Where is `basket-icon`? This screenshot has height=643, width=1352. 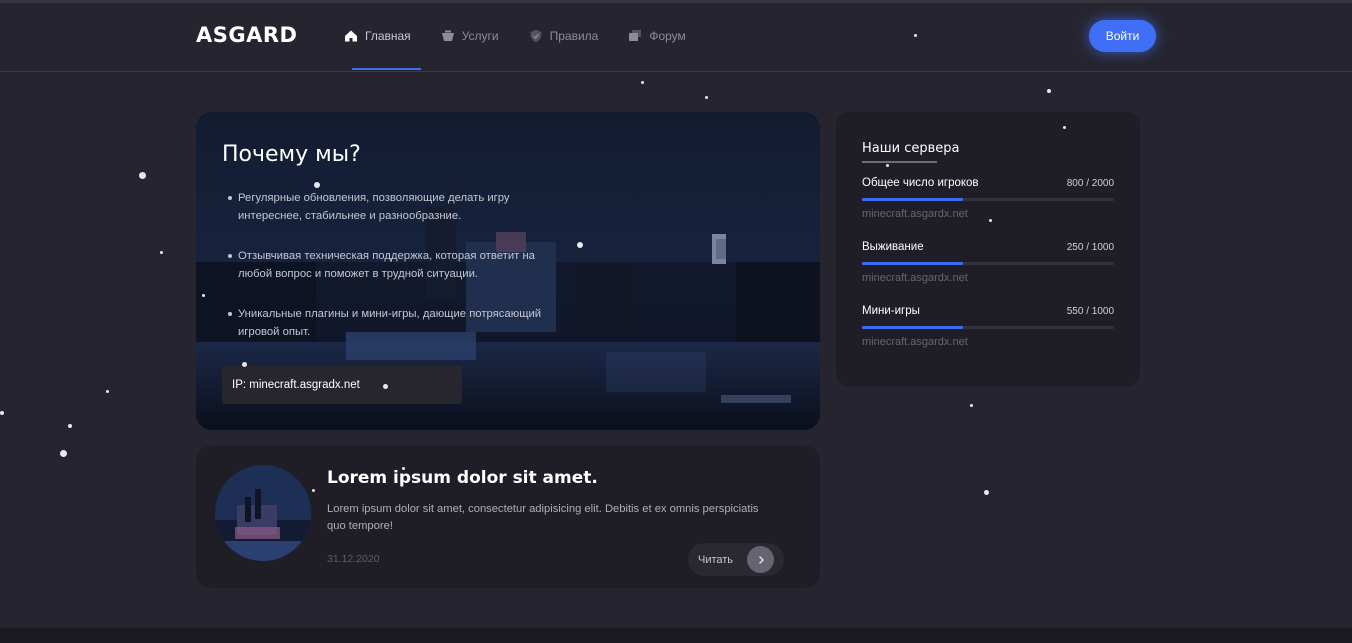
basket-icon is located at coordinates (447, 35).